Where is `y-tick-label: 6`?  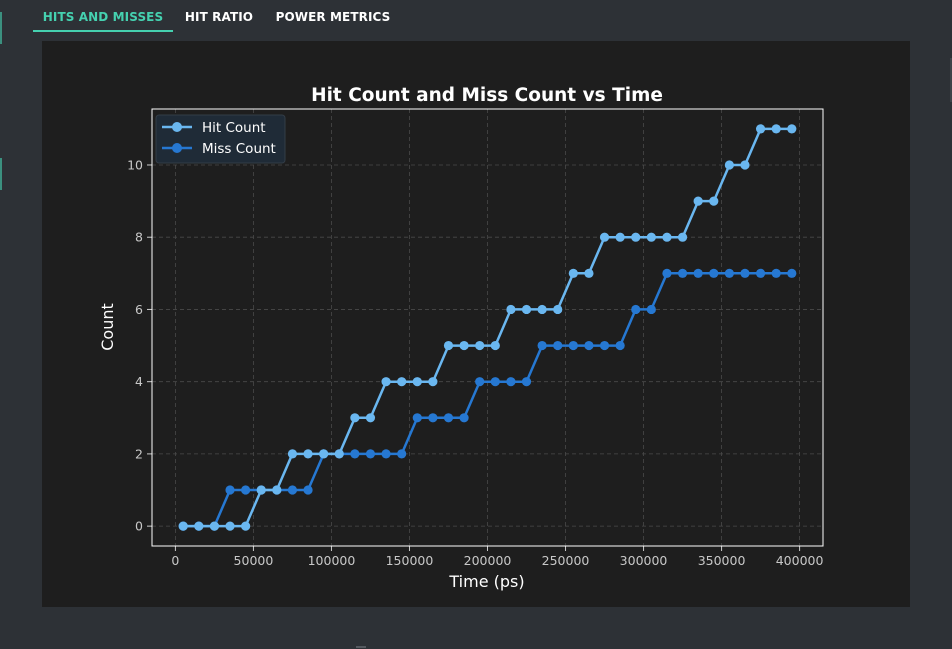
y-tick-label: 6 is located at coordinates (139, 309).